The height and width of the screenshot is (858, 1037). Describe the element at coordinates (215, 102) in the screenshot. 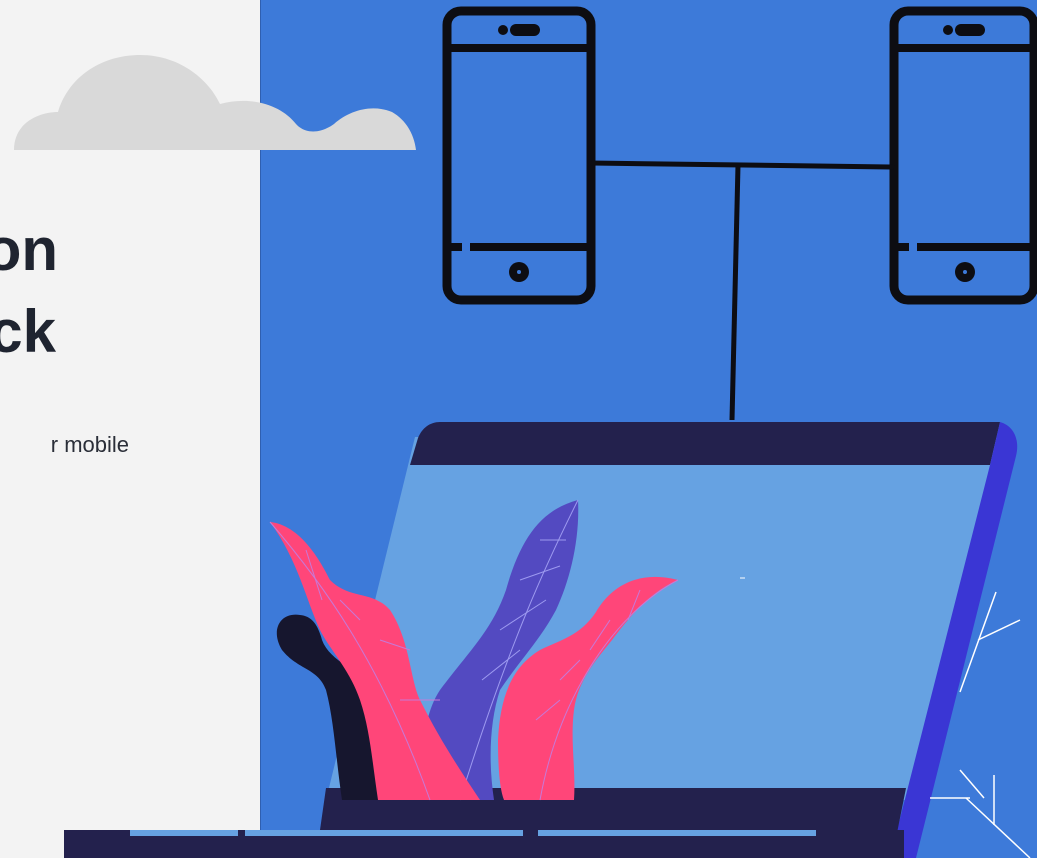

I see `cloud-icon` at that location.